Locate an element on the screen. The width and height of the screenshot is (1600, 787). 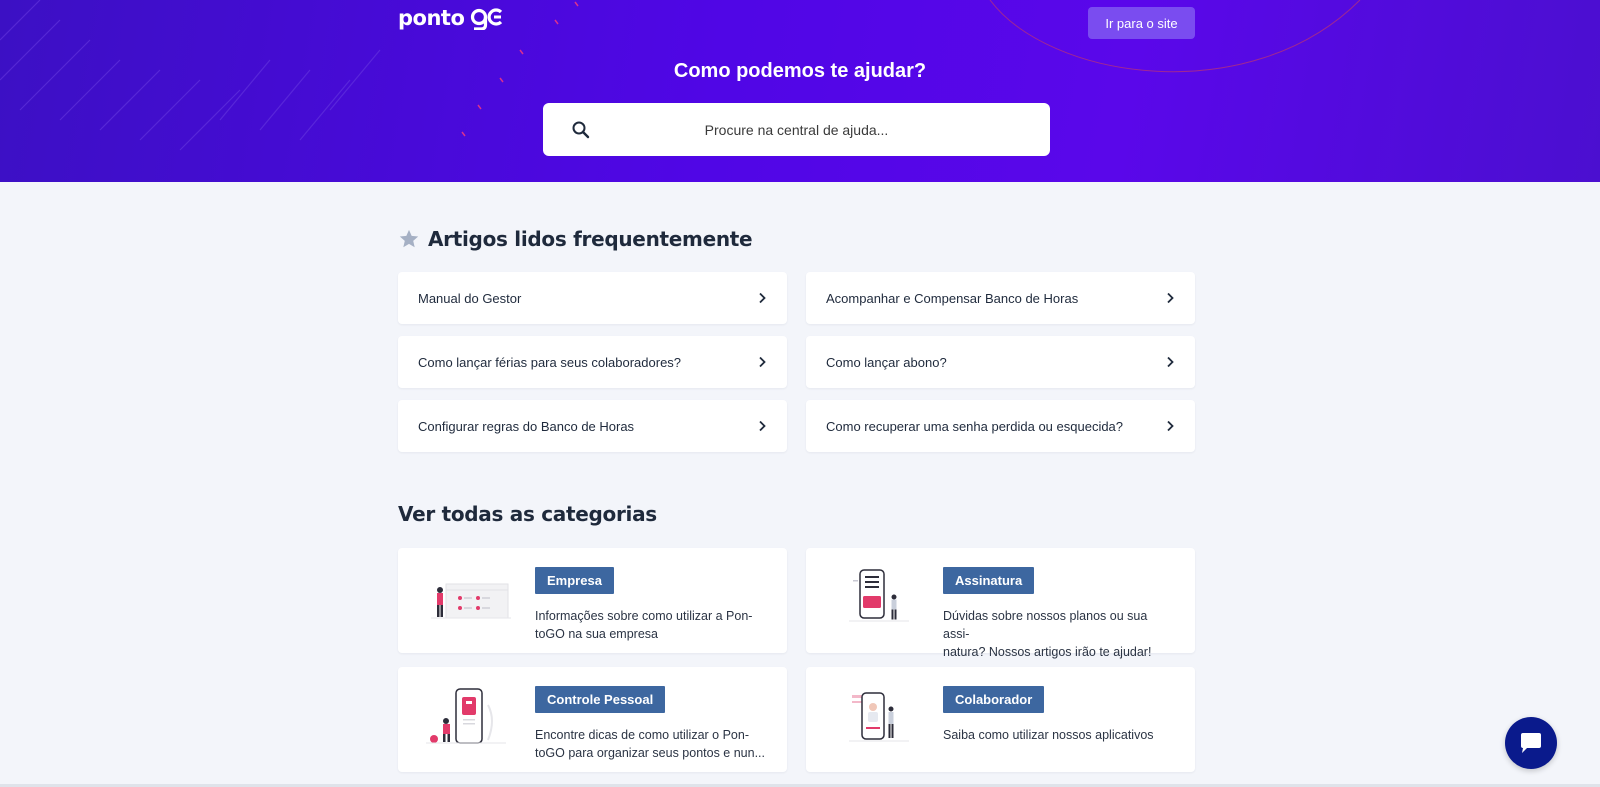
article-title: Como lançar abono? is located at coordinates (886, 362).